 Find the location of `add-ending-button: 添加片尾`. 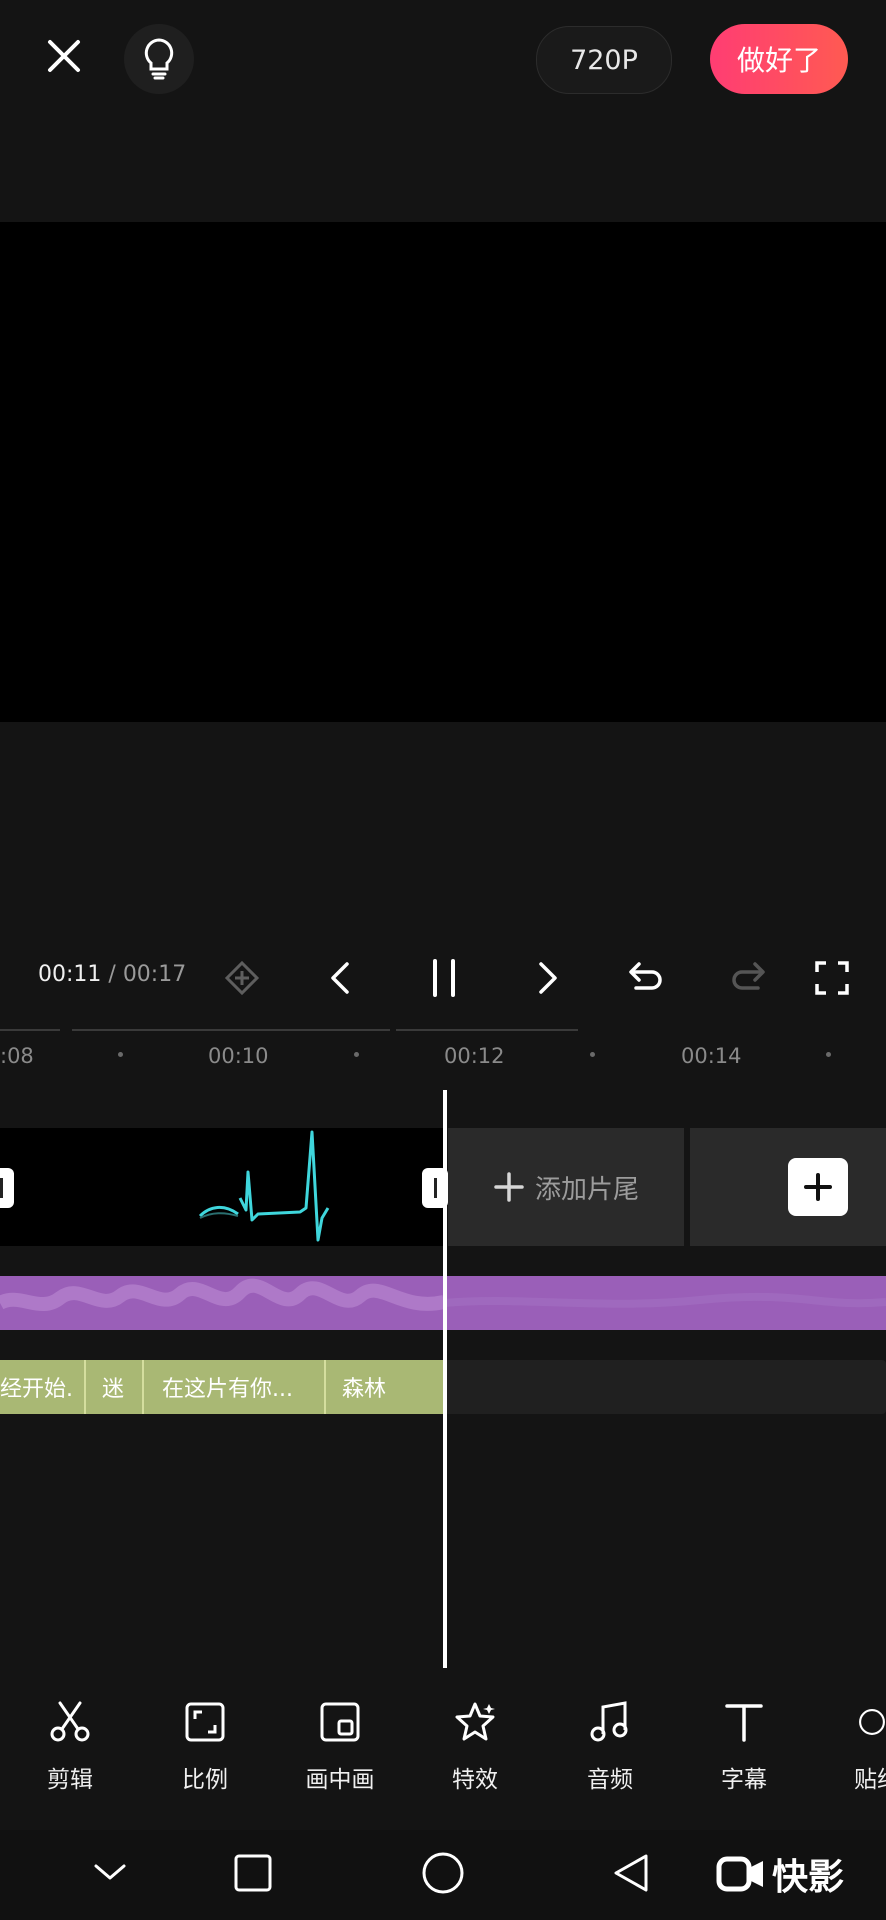

add-ending-button: 添加片尾 is located at coordinates (566, 1187).